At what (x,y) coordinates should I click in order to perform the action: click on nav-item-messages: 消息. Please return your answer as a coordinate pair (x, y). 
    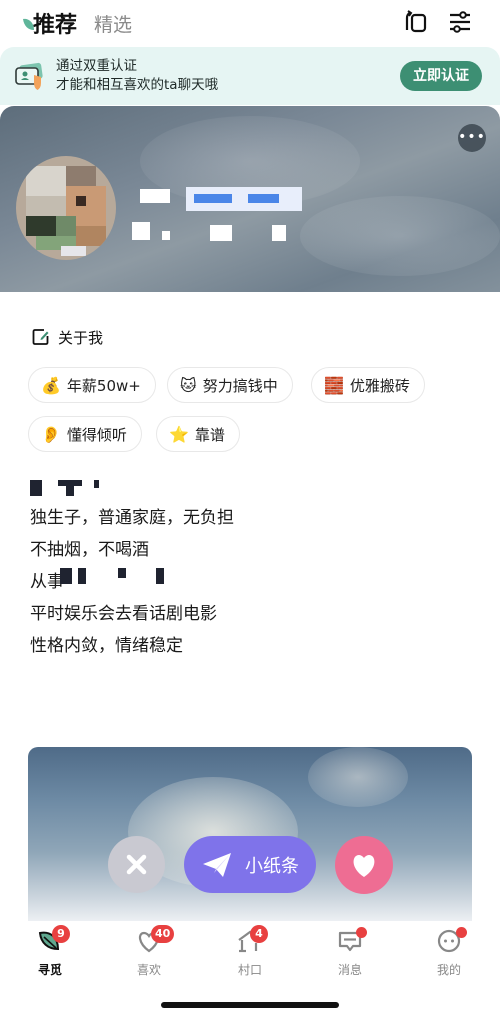
    Looking at the image, I should click on (350, 951).